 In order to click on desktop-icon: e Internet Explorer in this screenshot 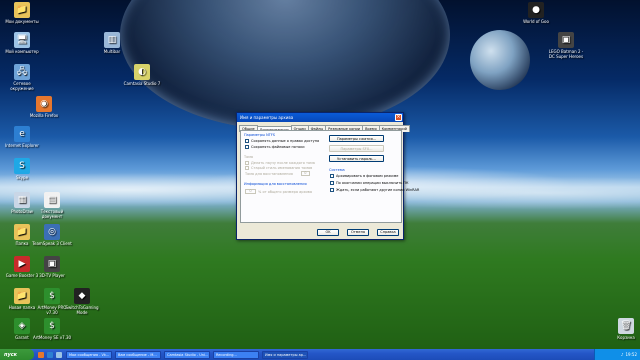, I will do `click(22, 137)`.